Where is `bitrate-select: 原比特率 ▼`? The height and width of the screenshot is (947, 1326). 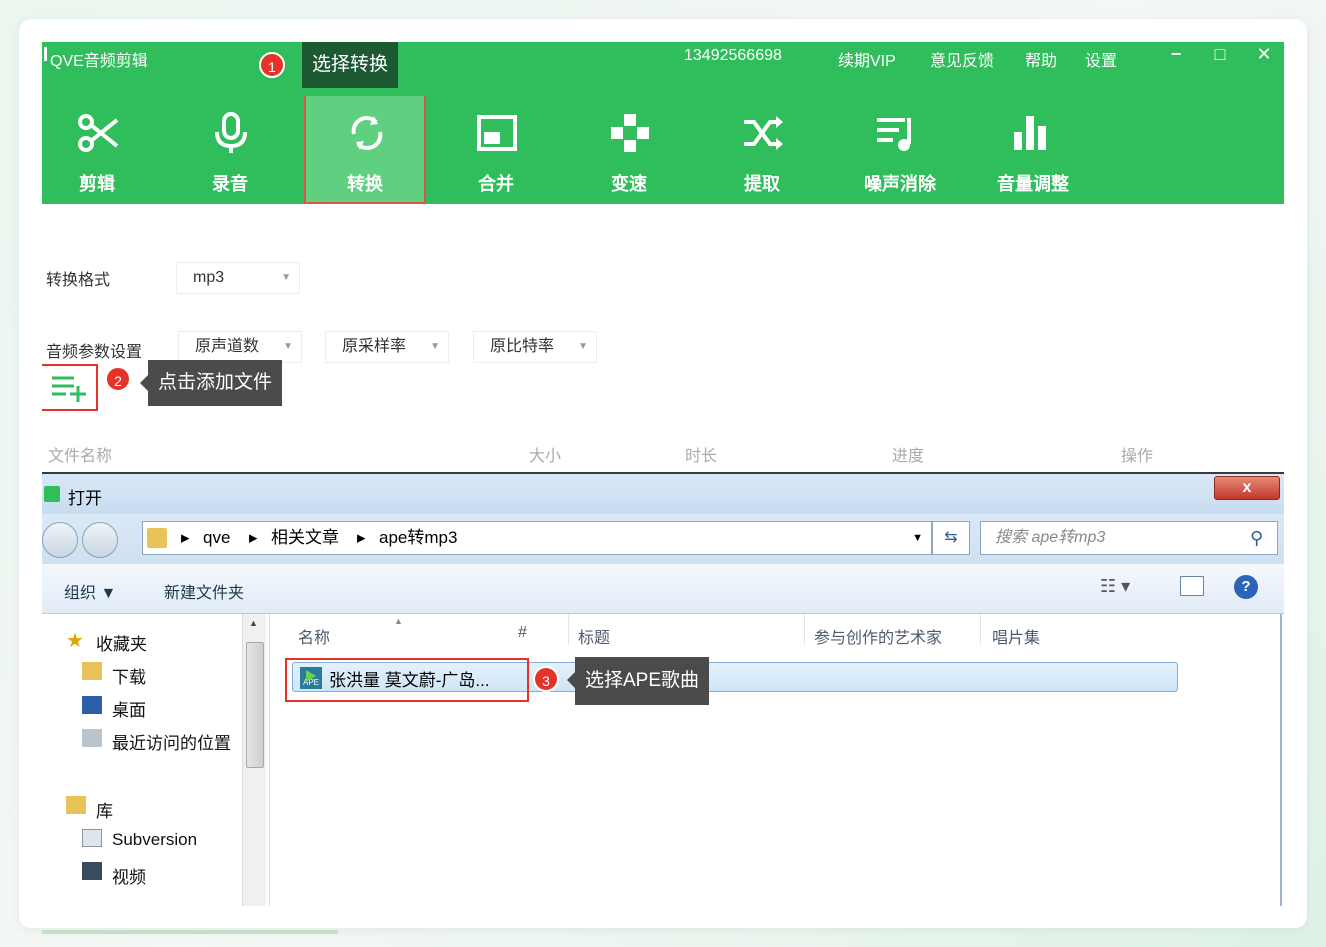
bitrate-select: 原比特率 ▼ is located at coordinates (535, 347).